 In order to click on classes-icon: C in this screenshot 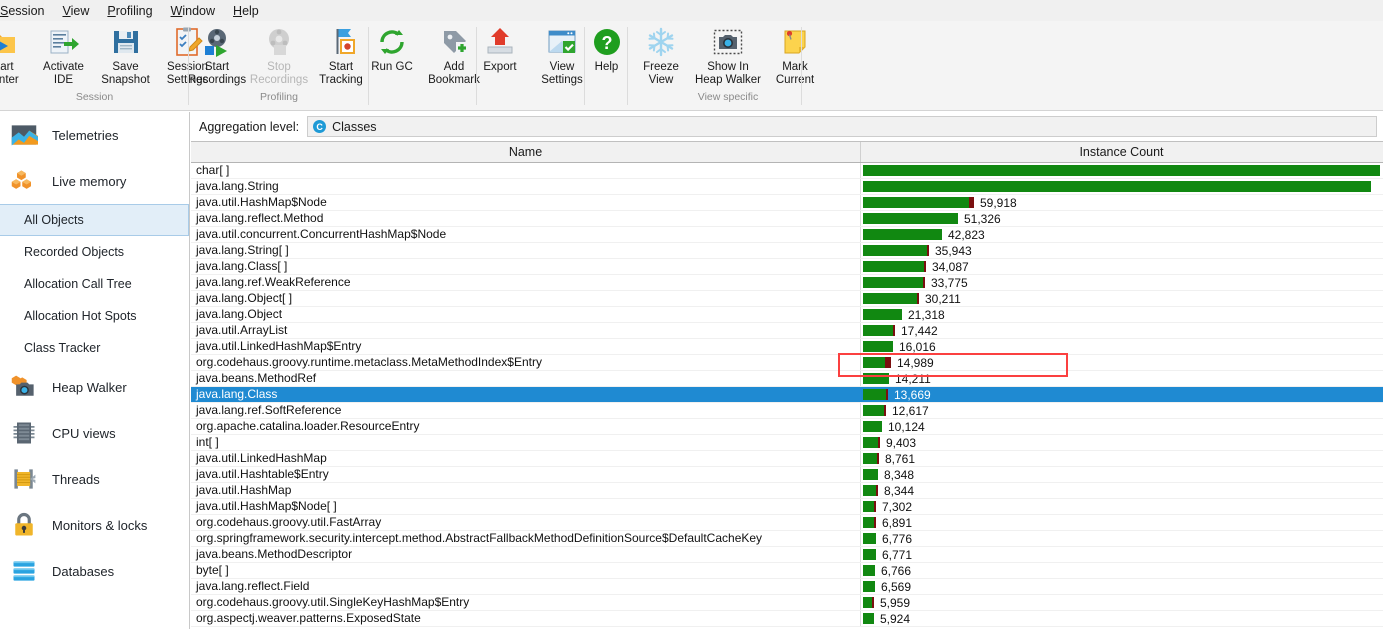, I will do `click(320, 126)`.